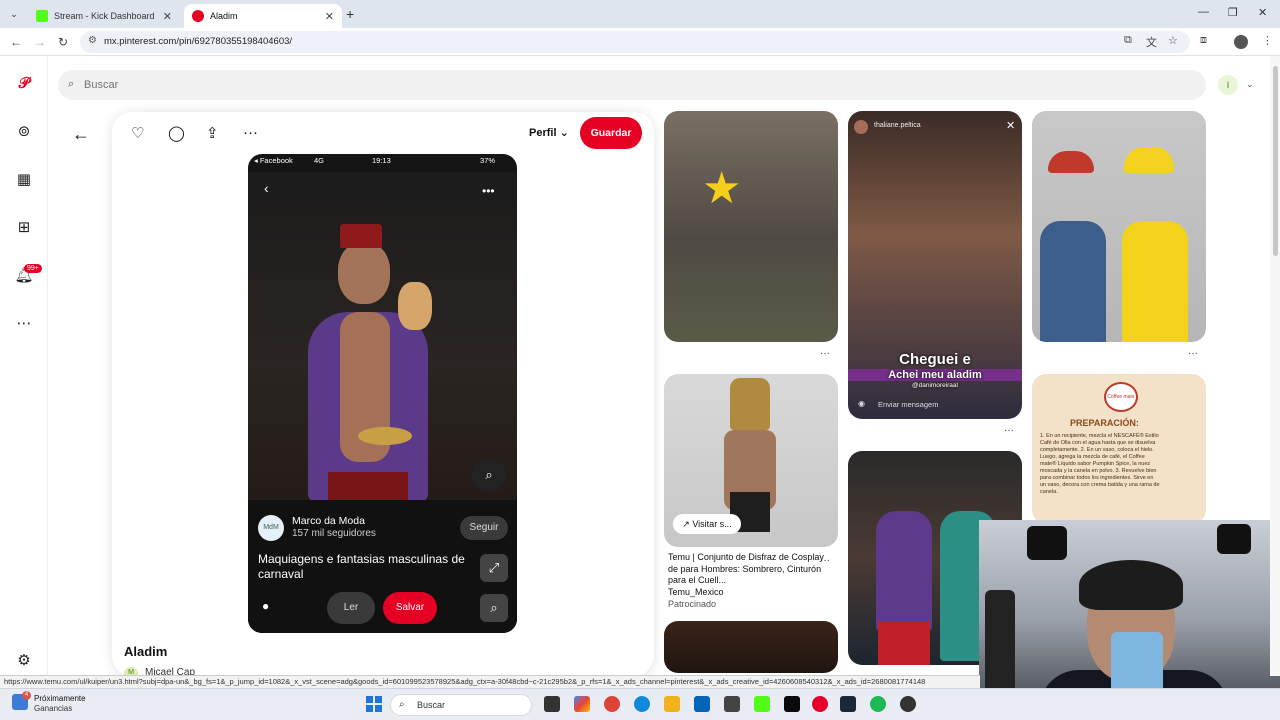 This screenshot has height=720, width=1280. I want to click on channel-name: Marco da Moda, so click(328, 521).